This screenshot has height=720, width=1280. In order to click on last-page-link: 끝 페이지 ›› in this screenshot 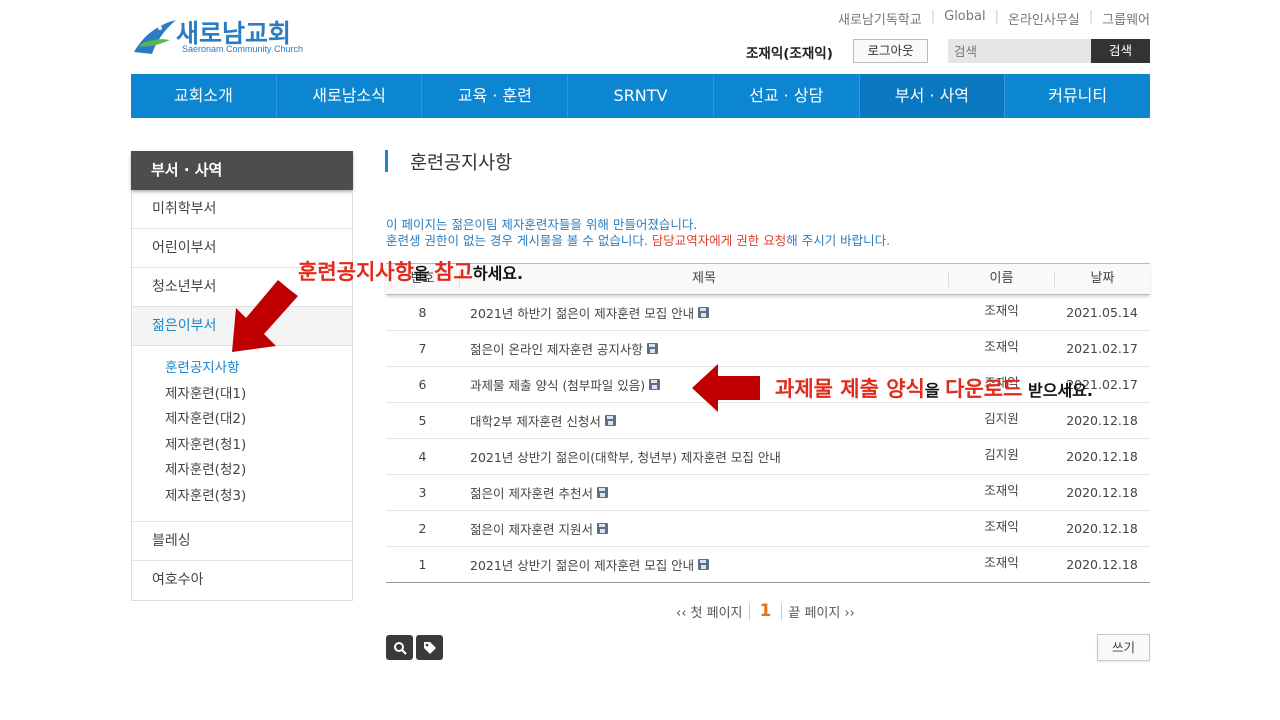, I will do `click(821, 611)`.